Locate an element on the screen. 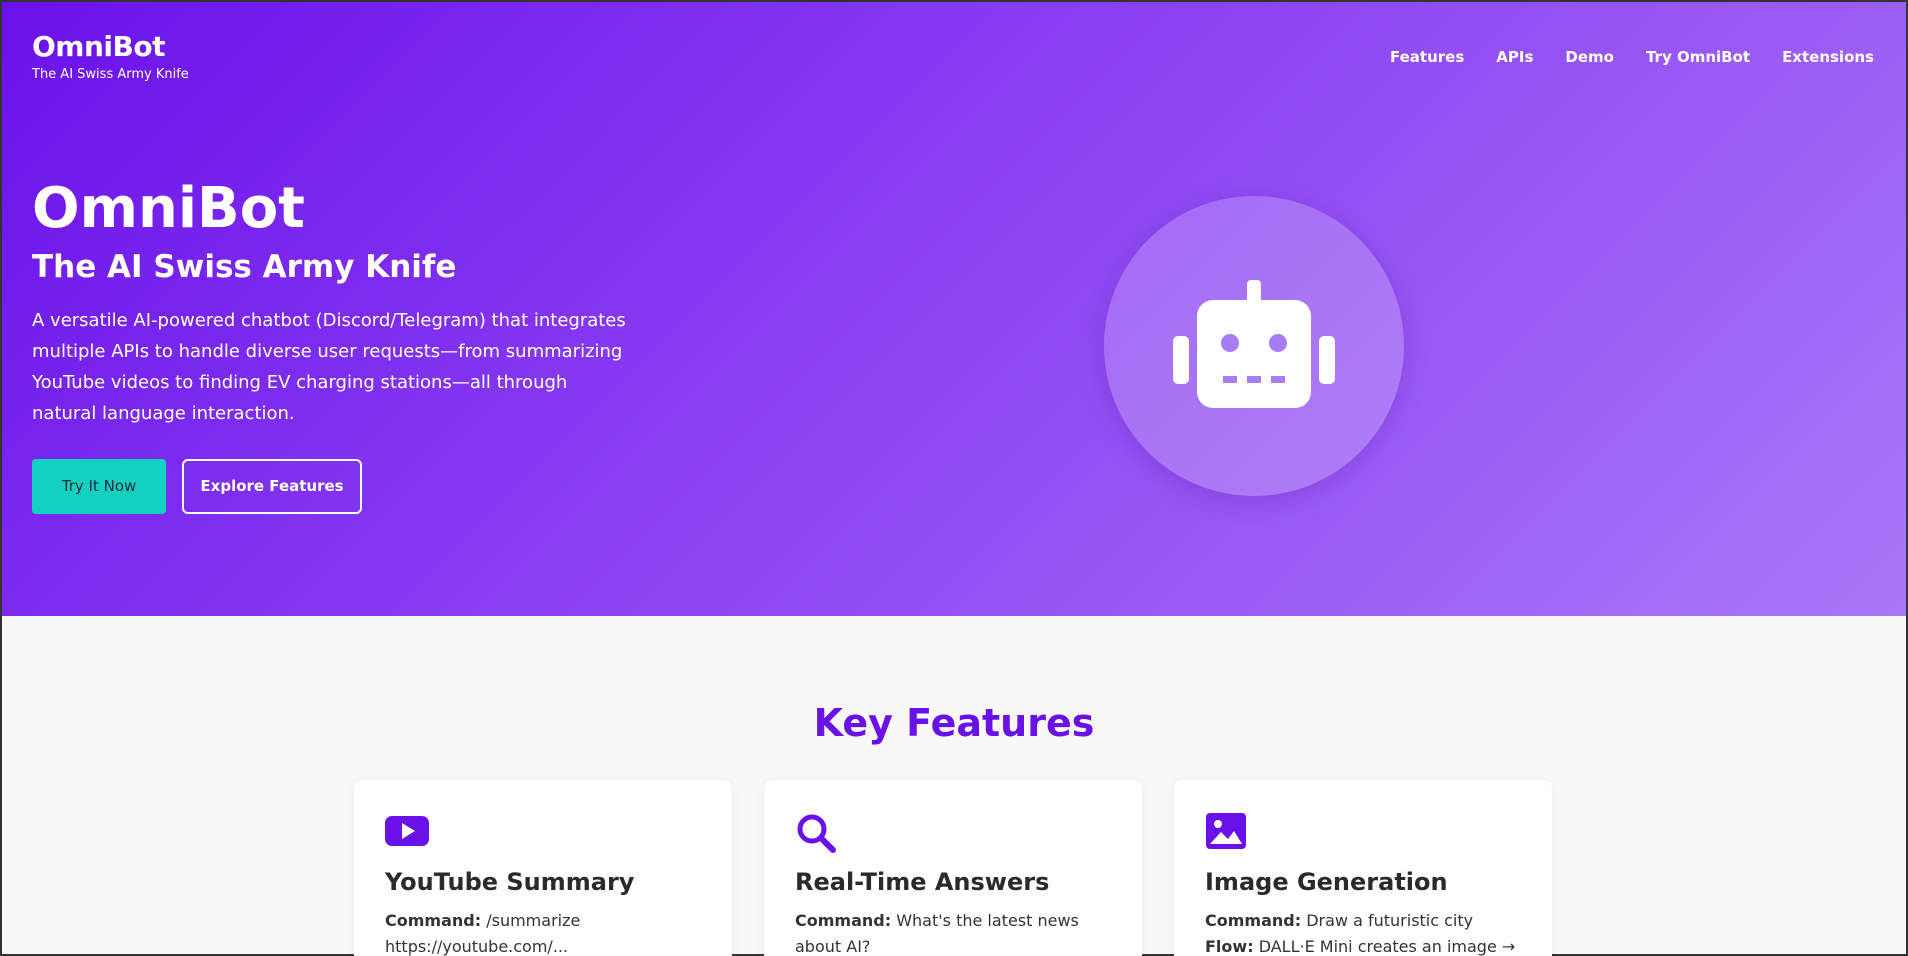  feature-card-title: YouTube Summary is located at coordinates (510, 882).